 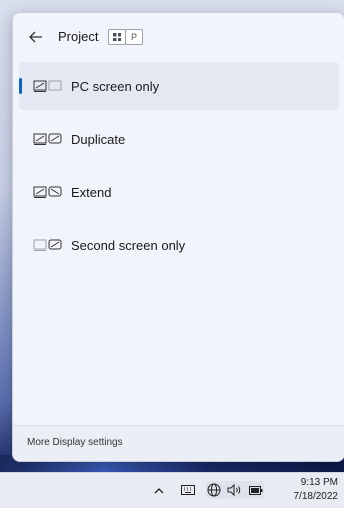 I want to click on flyout-title: Project, so click(x=78, y=36).